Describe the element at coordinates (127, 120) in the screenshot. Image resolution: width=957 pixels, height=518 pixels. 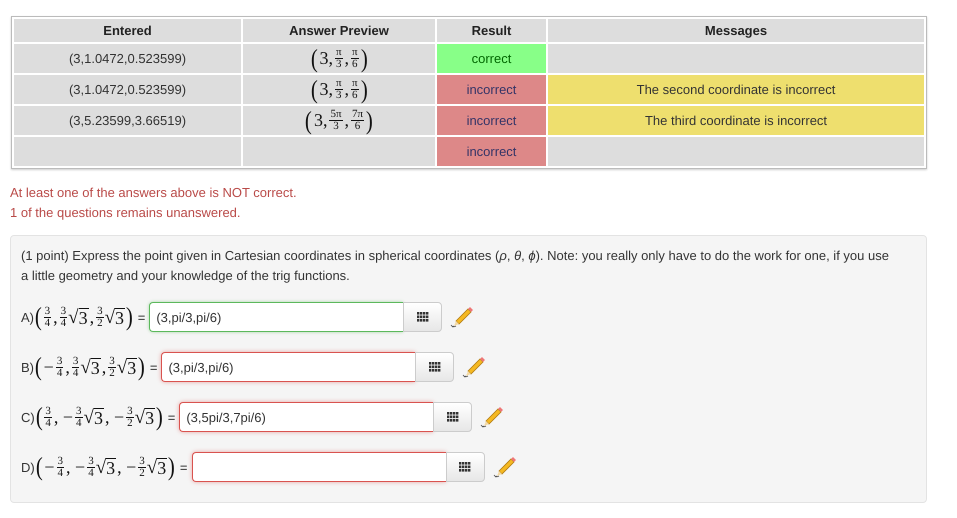
I see `table-cell: (3,5.23599,3.66519)` at that location.